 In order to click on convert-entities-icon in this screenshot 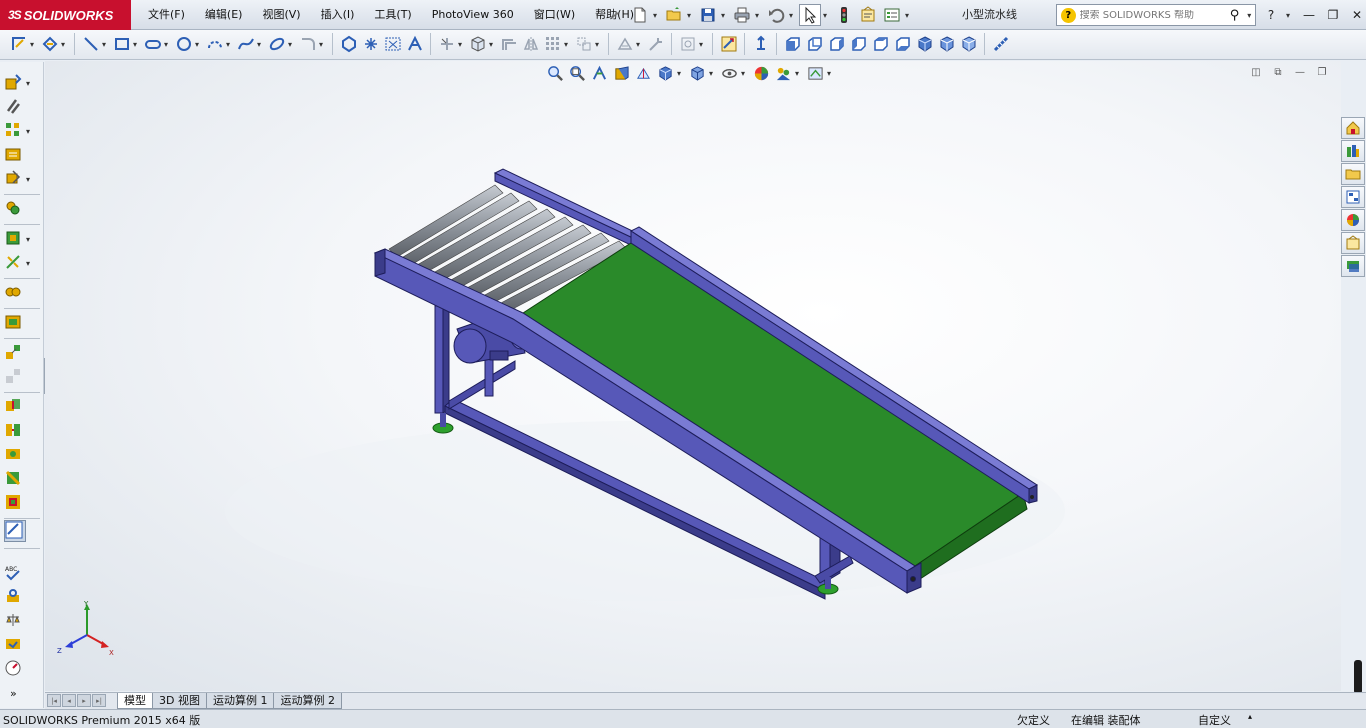, I will do `click(477, 44)`.